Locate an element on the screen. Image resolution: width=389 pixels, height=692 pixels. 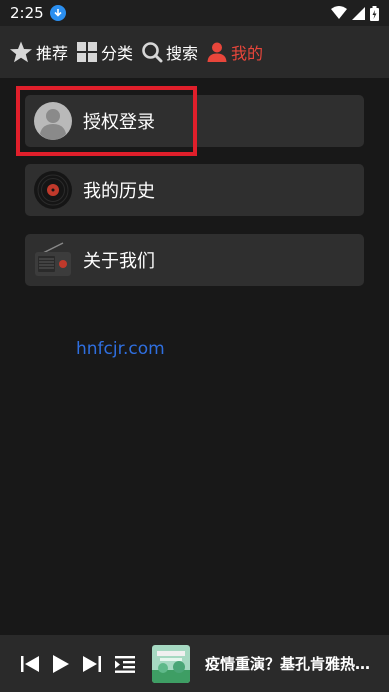
vinyl-record-icon is located at coordinates (53, 190).